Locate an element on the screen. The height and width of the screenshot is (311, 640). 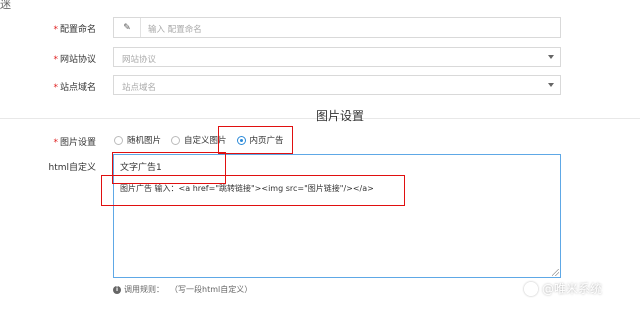
domain-label: * 站点域名 is located at coordinates (74, 88).